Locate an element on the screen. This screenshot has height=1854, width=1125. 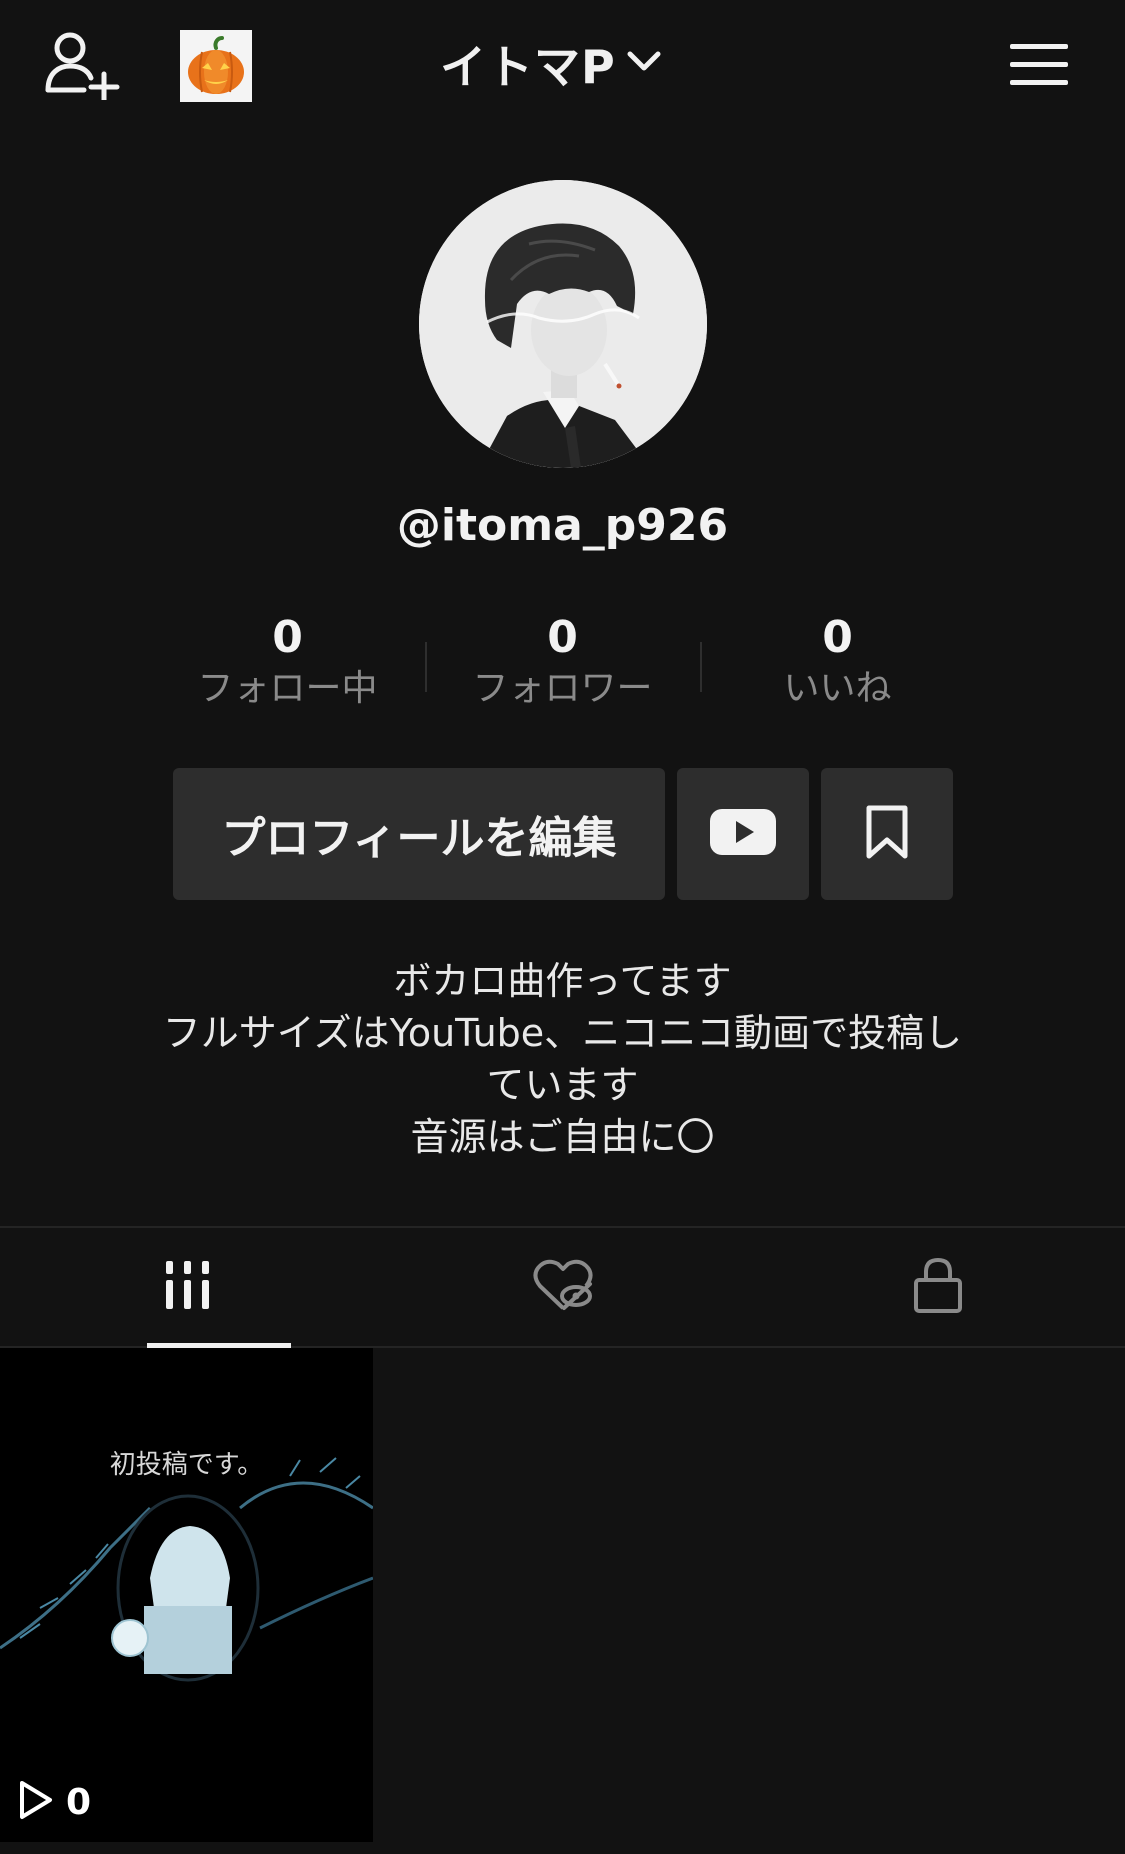
views-count: 0 is located at coordinates (79, 1802).